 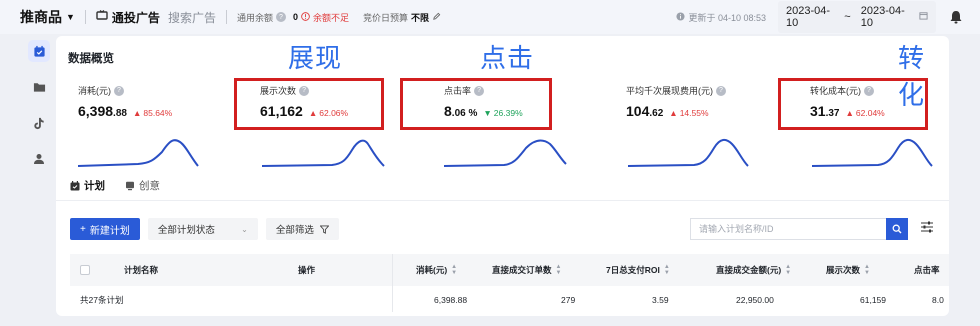 I want to click on metric-label-text: 平均千次展现费用(元), so click(x=669, y=91).